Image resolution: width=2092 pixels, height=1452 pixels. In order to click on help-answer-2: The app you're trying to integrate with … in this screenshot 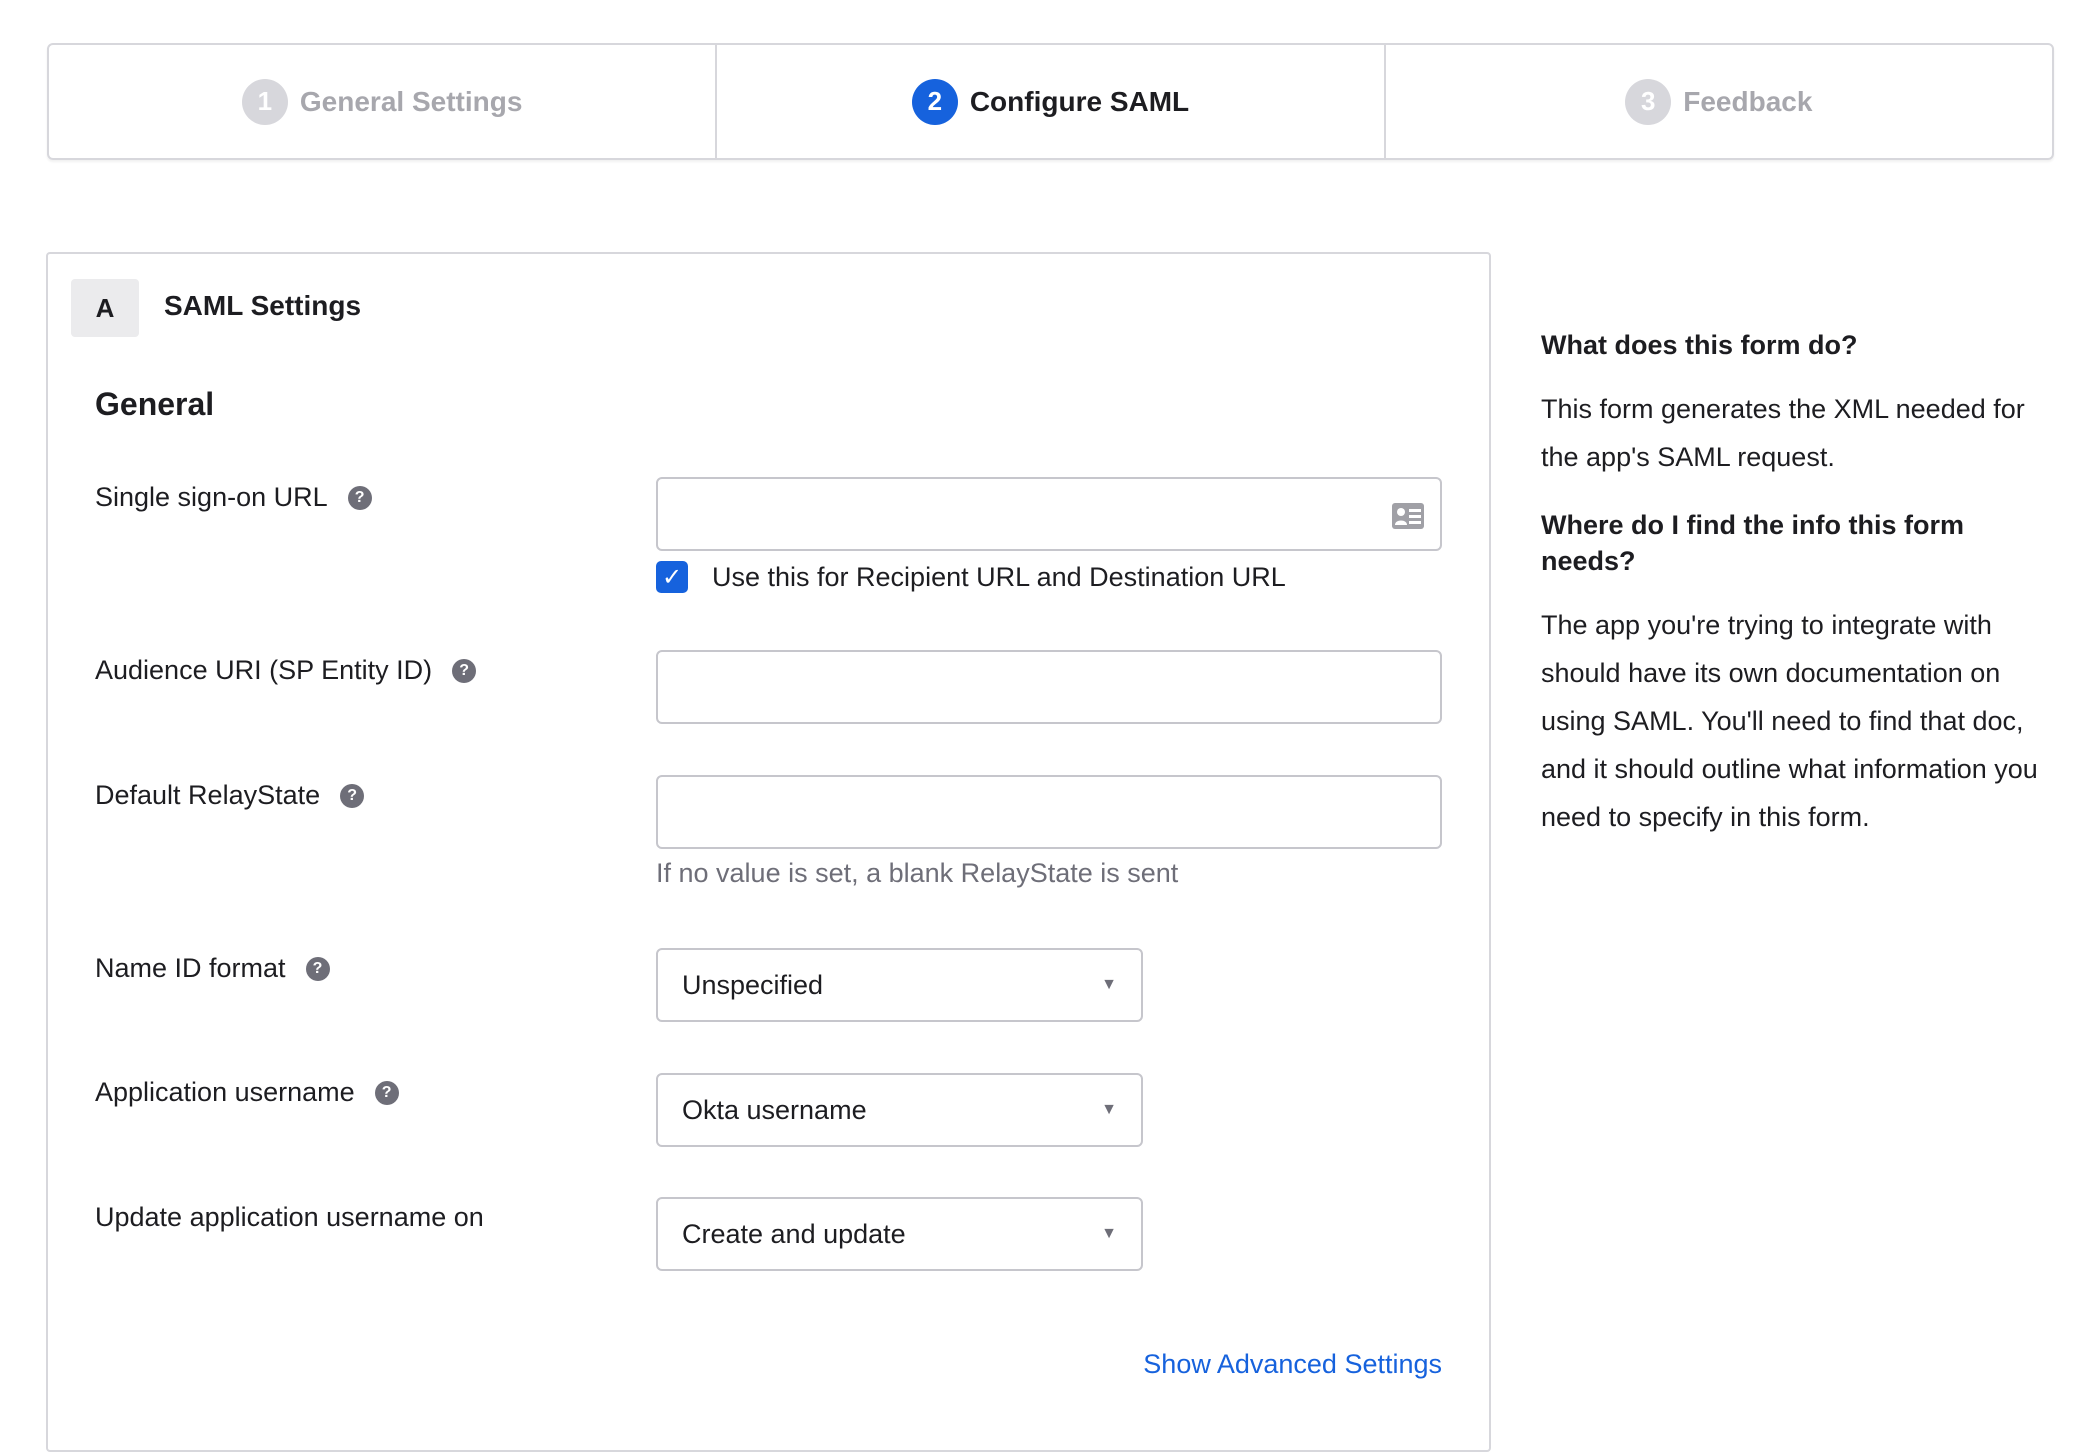, I will do `click(1789, 721)`.